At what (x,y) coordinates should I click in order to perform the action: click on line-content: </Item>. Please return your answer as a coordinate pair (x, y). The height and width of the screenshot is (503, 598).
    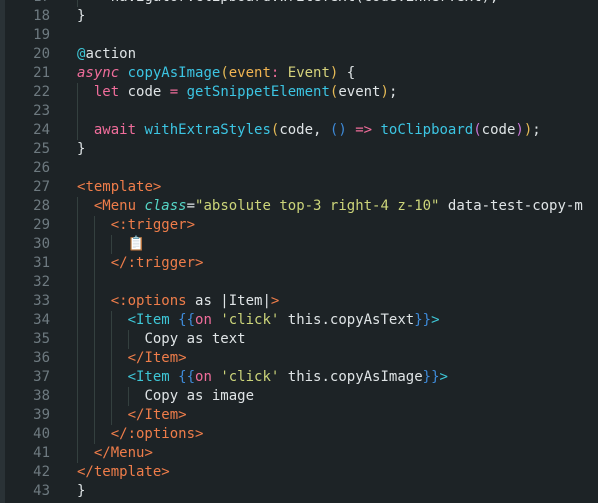
    Looking at the image, I should click on (157, 358).